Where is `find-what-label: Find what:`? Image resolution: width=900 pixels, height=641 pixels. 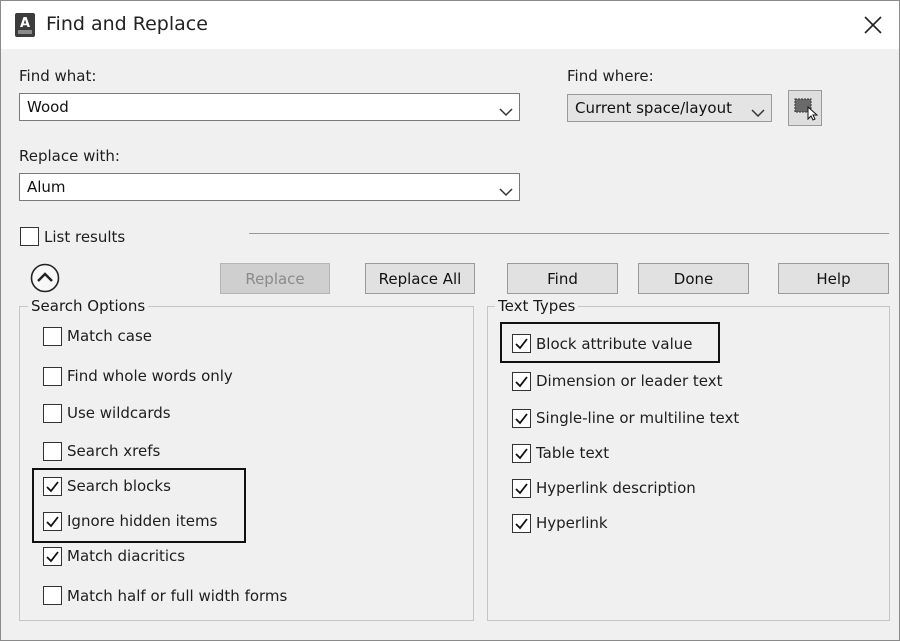 find-what-label: Find what: is located at coordinates (58, 76).